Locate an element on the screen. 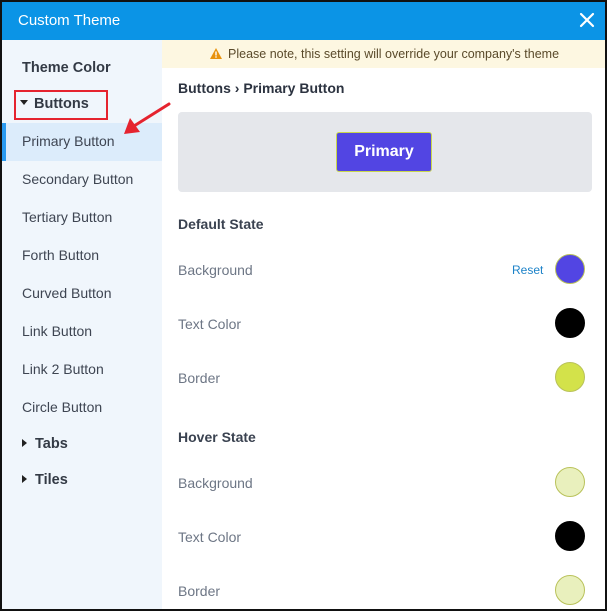  sidebar-item-label: Link 2 Button is located at coordinates (63, 369).